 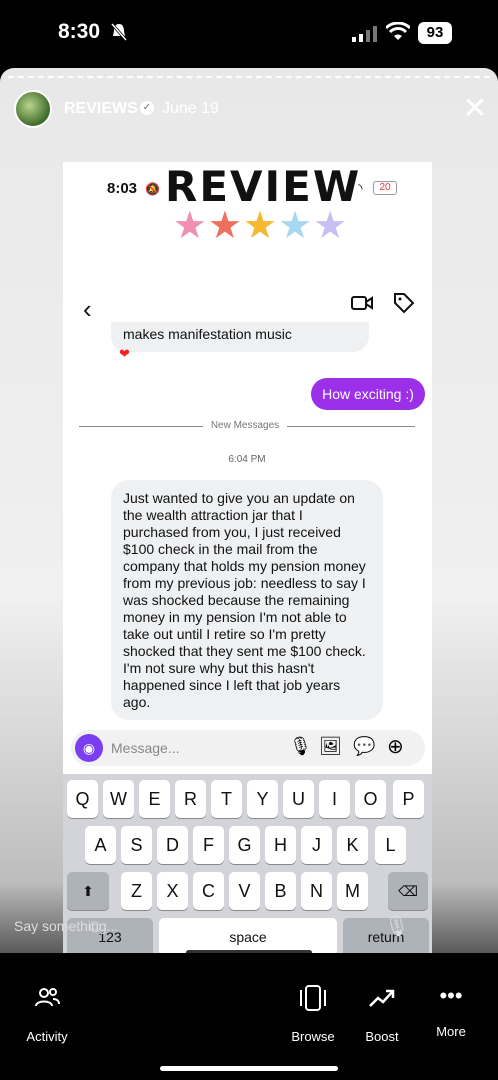 What do you see at coordinates (226, 799) in the screenshot?
I see `key: T` at bounding box center [226, 799].